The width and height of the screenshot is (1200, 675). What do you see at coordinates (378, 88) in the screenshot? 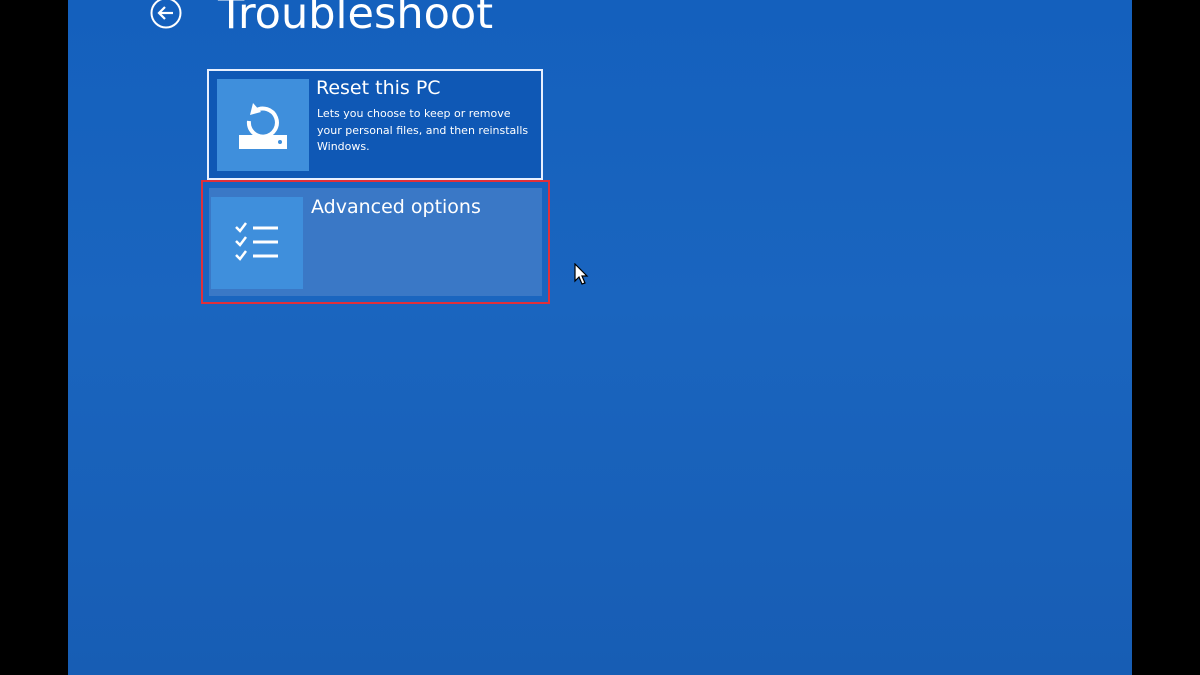
I see `tile-title: Reset this PC` at bounding box center [378, 88].